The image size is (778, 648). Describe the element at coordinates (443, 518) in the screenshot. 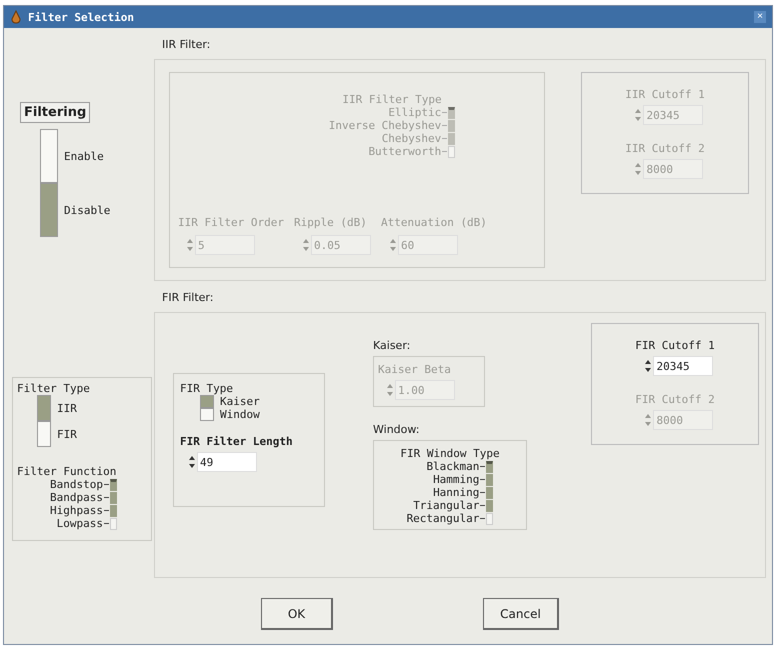

I see `option-label: Rectangular` at that location.